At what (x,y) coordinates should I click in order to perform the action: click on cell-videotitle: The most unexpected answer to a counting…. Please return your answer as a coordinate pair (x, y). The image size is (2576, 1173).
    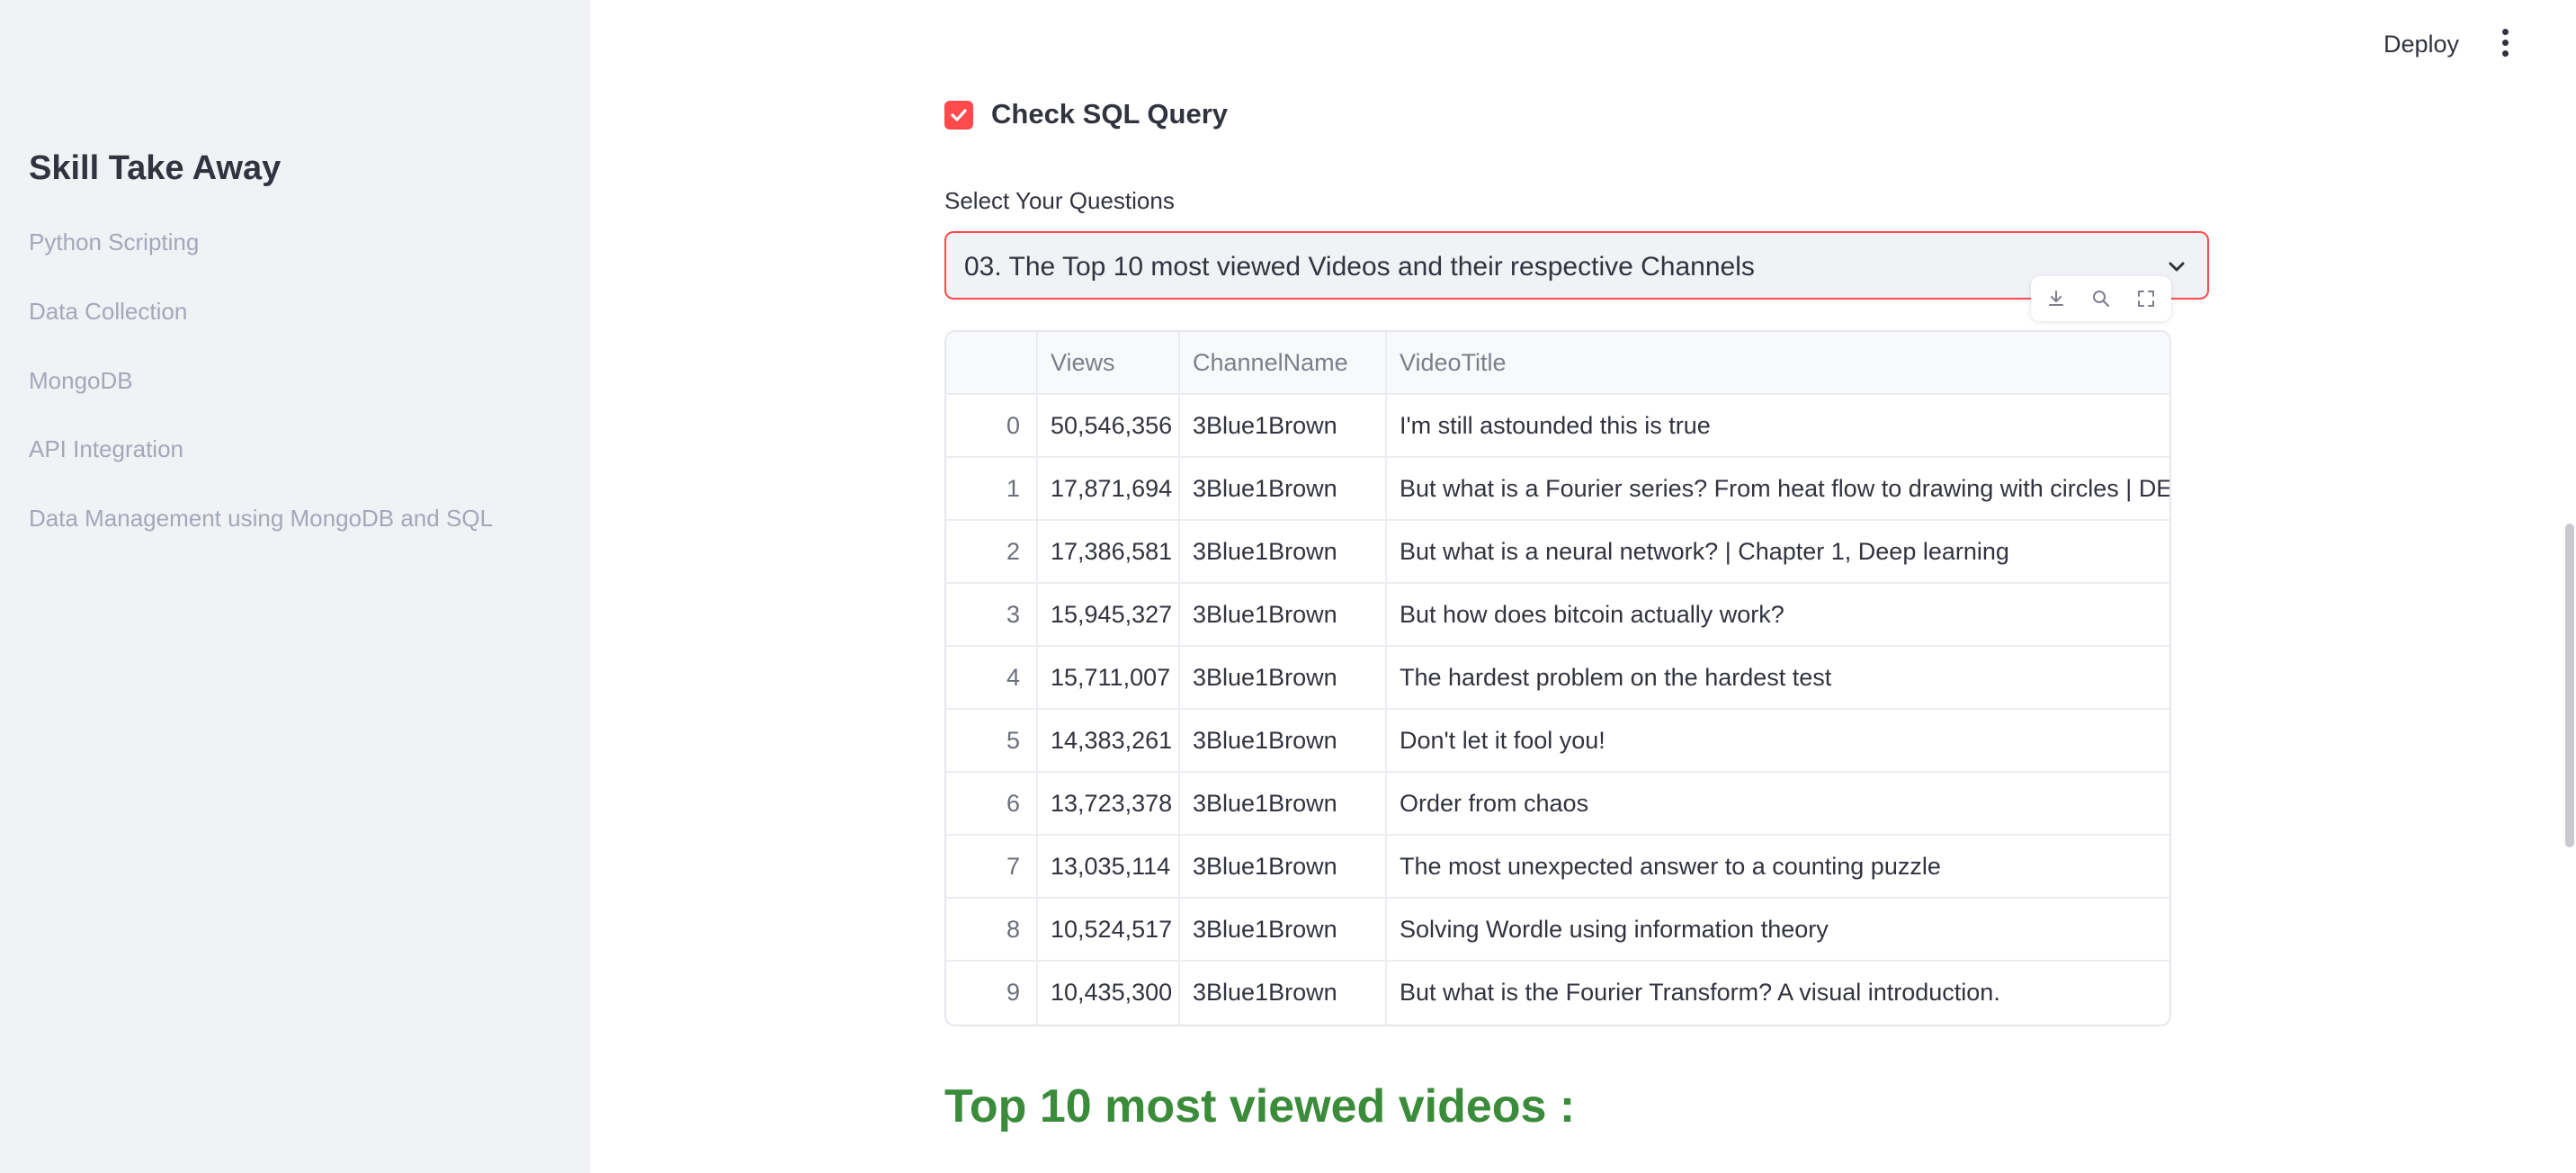
    Looking at the image, I should click on (1778, 867).